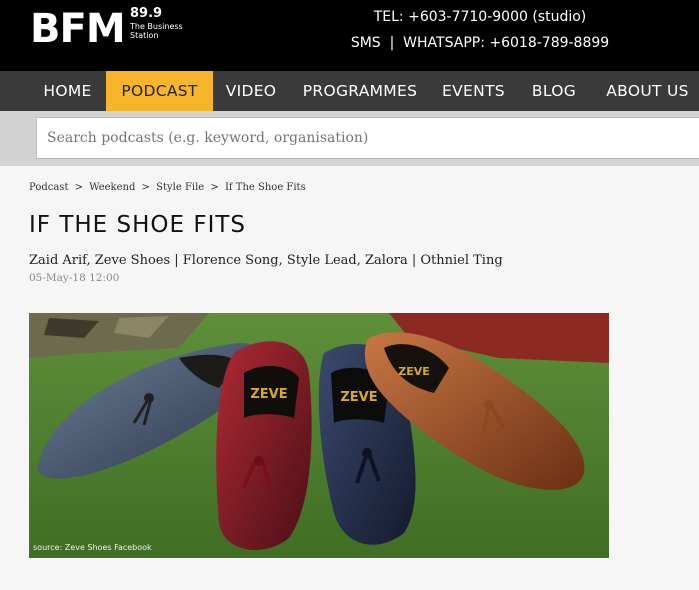 The width and height of the screenshot is (699, 590). I want to click on logo-tagline: The Business Station, so click(156, 31).